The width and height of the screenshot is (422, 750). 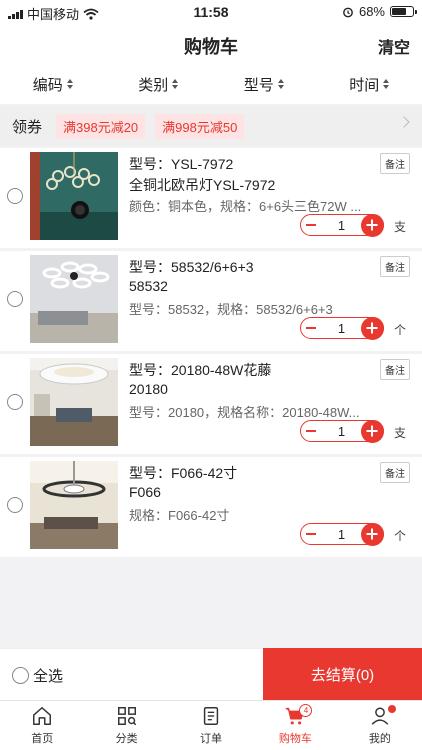 I want to click on tab-label: 首页, so click(x=42, y=739).